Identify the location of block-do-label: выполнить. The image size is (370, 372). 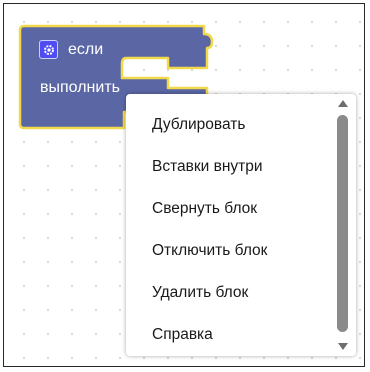
(80, 87).